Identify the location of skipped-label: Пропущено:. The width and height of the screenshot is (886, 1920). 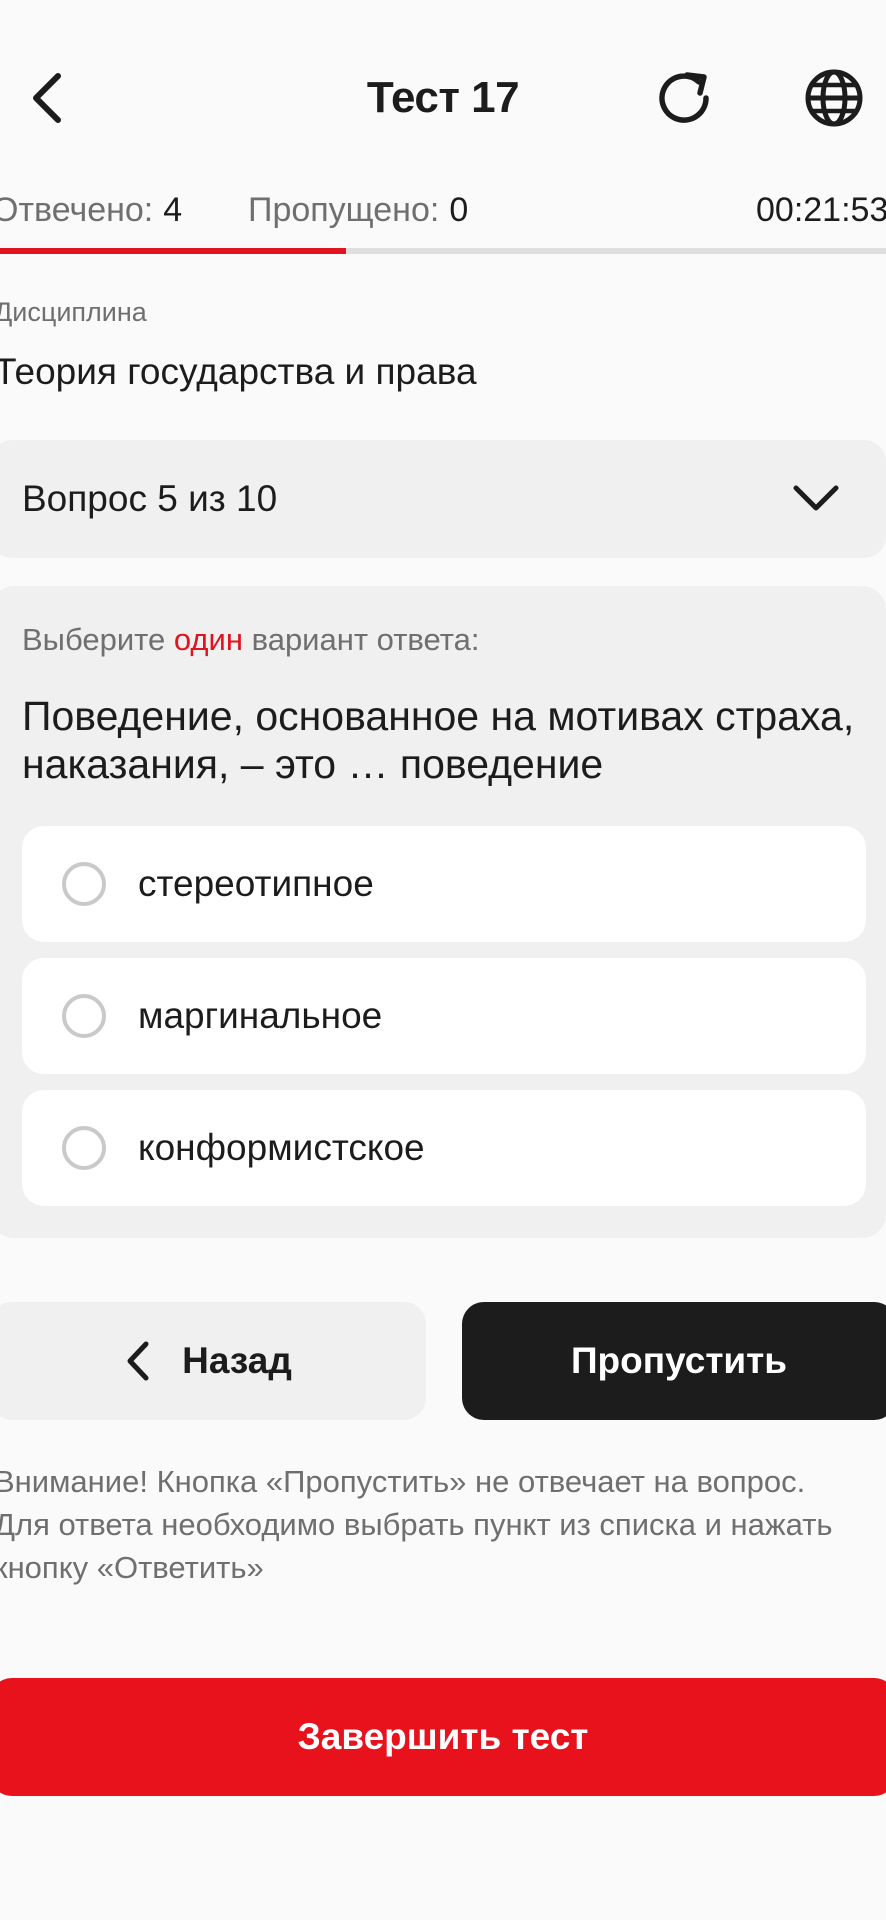
(344, 210).